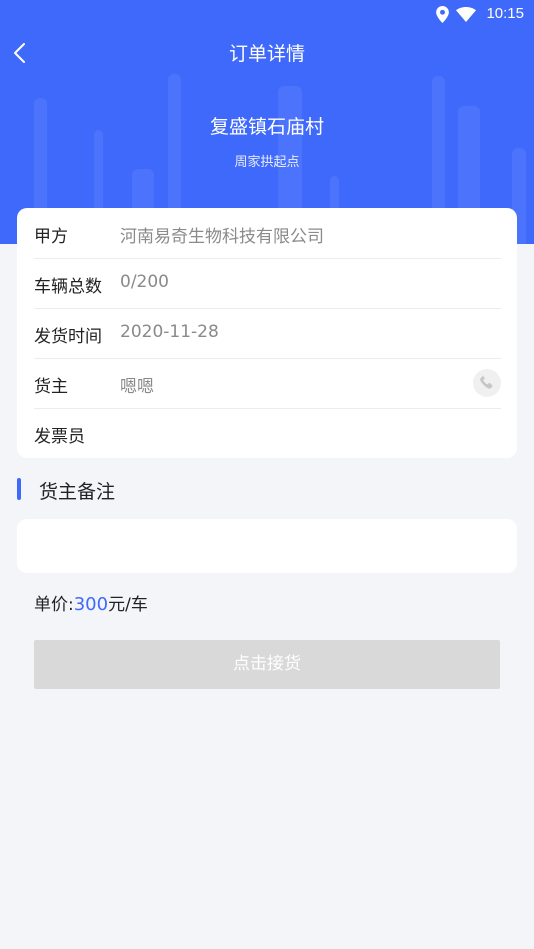 The width and height of the screenshot is (534, 949). Describe the element at coordinates (267, 283) in the screenshot. I see `vehicles-row: 车辆总数 0/200` at that location.